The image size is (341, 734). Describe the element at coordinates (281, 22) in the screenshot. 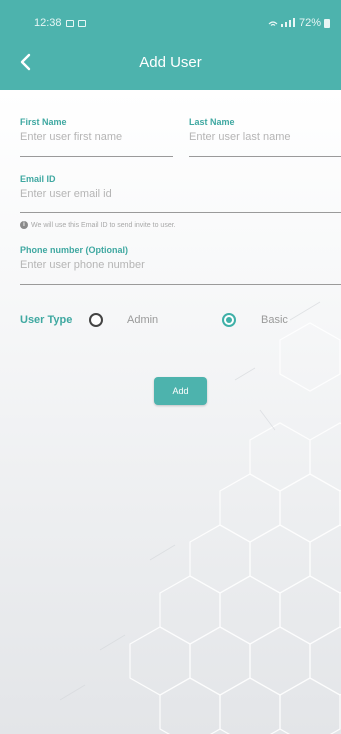

I see `signal-icon` at that location.